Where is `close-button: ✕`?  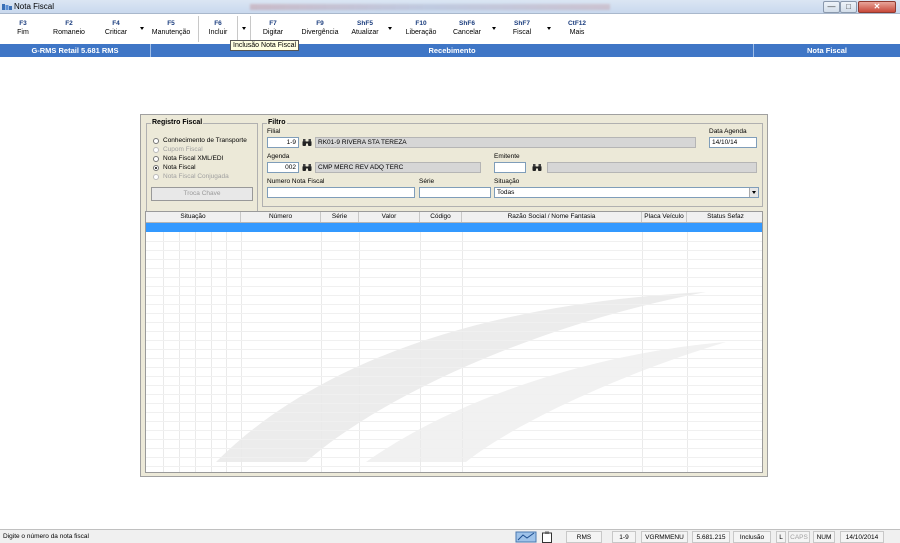 close-button: ✕ is located at coordinates (877, 7).